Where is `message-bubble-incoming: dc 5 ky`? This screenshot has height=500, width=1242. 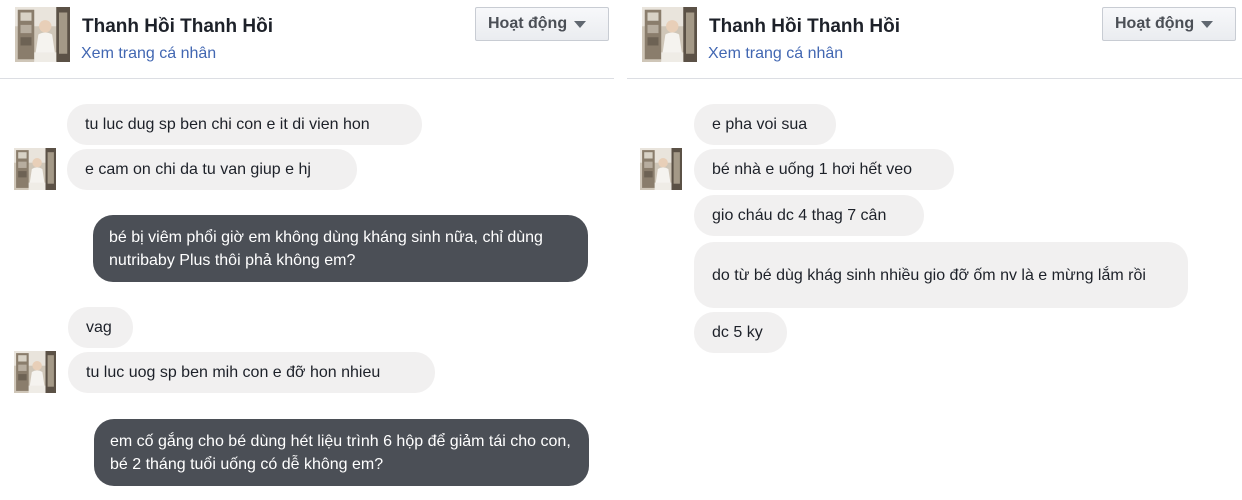
message-bubble-incoming: dc 5 ky is located at coordinates (740, 332).